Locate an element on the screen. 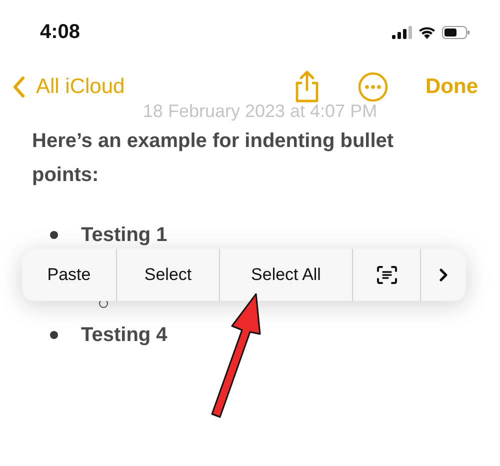 This screenshot has height=466, width=500. more-icon is located at coordinates (373, 87).